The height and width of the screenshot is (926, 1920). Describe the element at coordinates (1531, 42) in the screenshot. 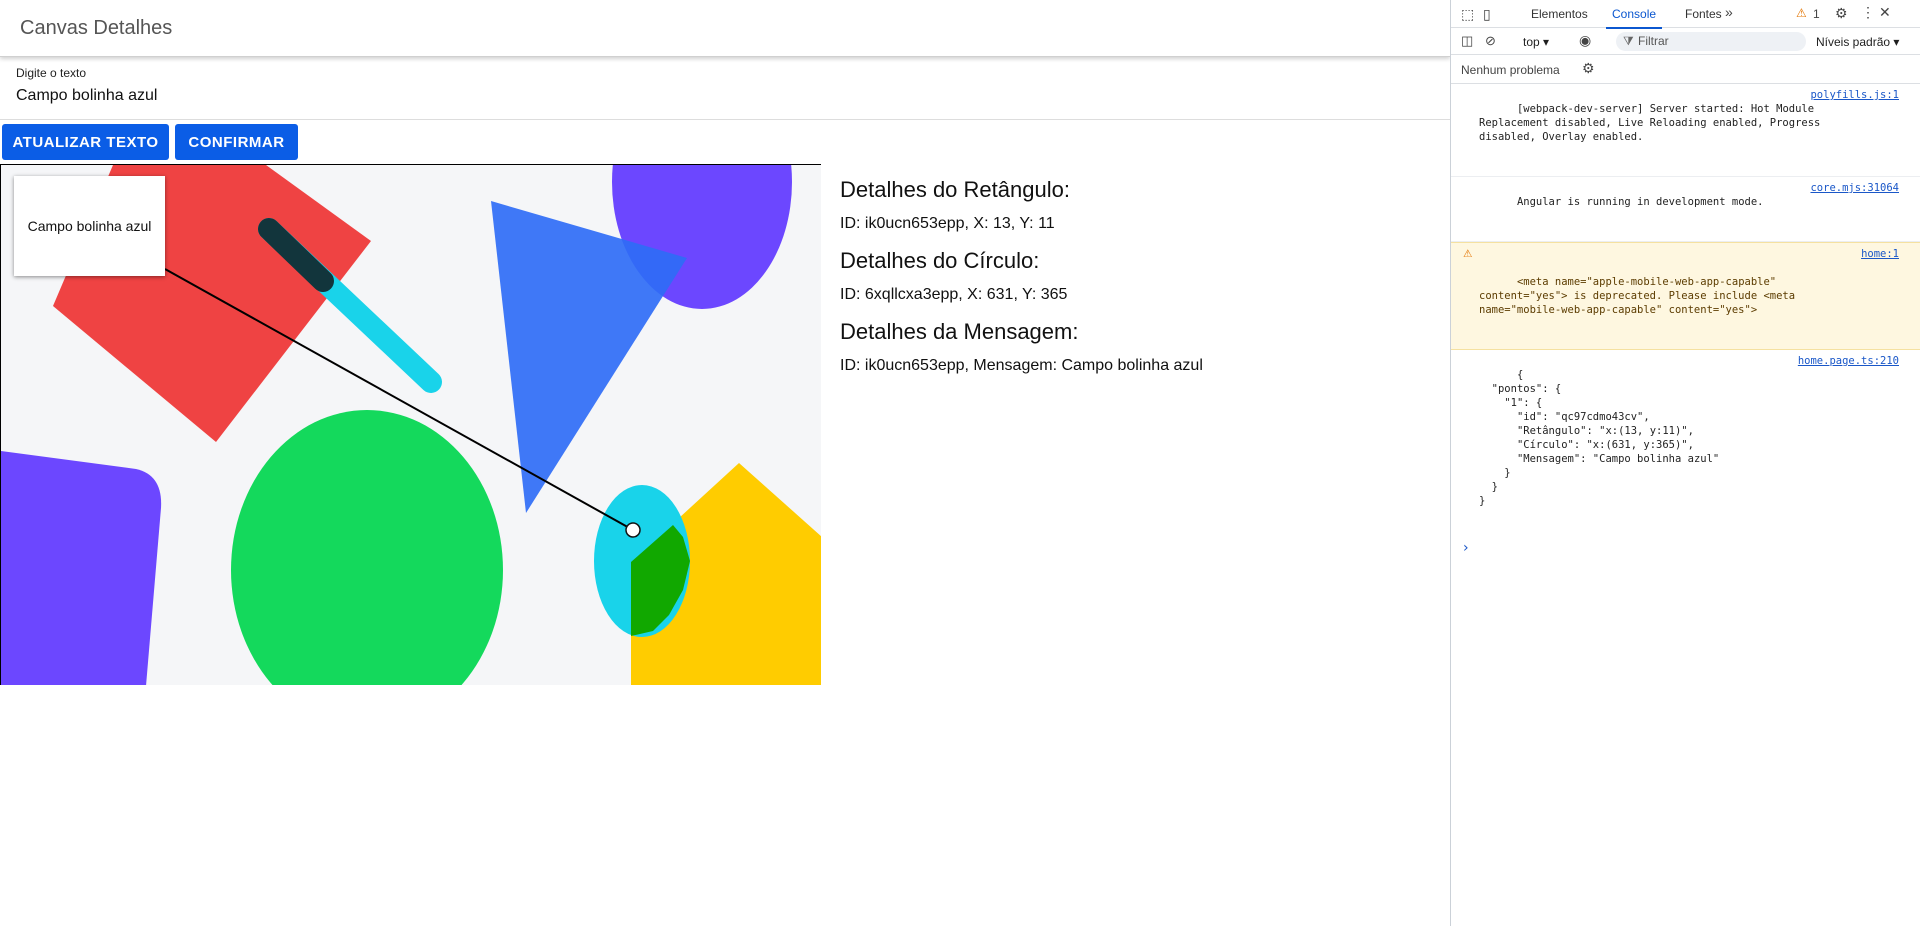

I see `context-label: top` at that location.